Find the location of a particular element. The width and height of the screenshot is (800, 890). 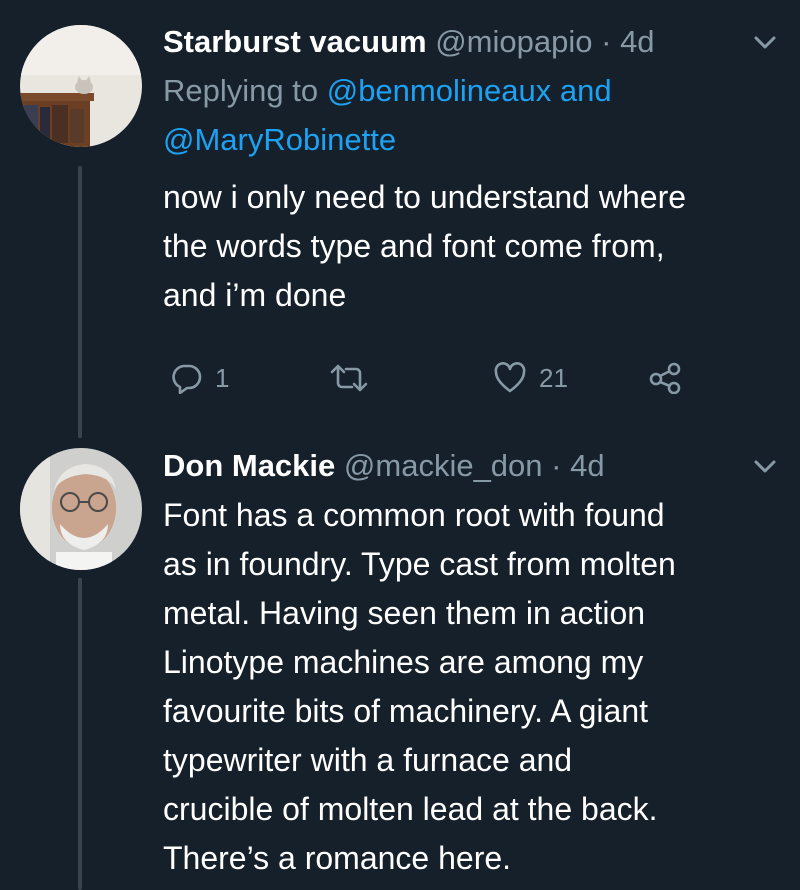

cat-avatar-image is located at coordinates (81, 86).